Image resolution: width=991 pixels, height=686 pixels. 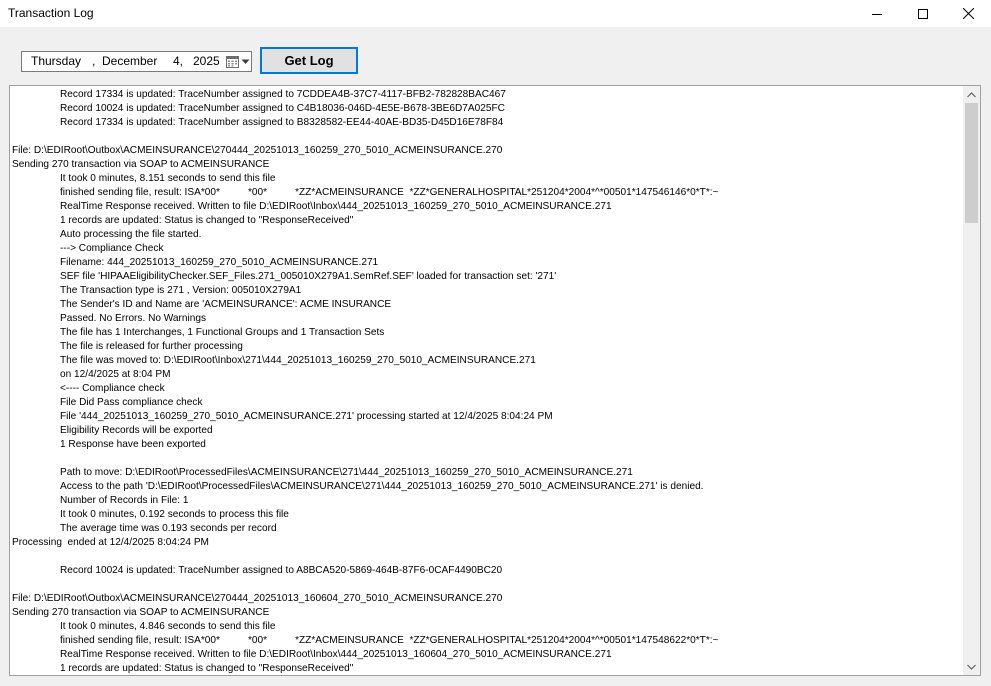 What do you see at coordinates (495, 13) in the screenshot?
I see `title-bar: Transaction Log` at bounding box center [495, 13].